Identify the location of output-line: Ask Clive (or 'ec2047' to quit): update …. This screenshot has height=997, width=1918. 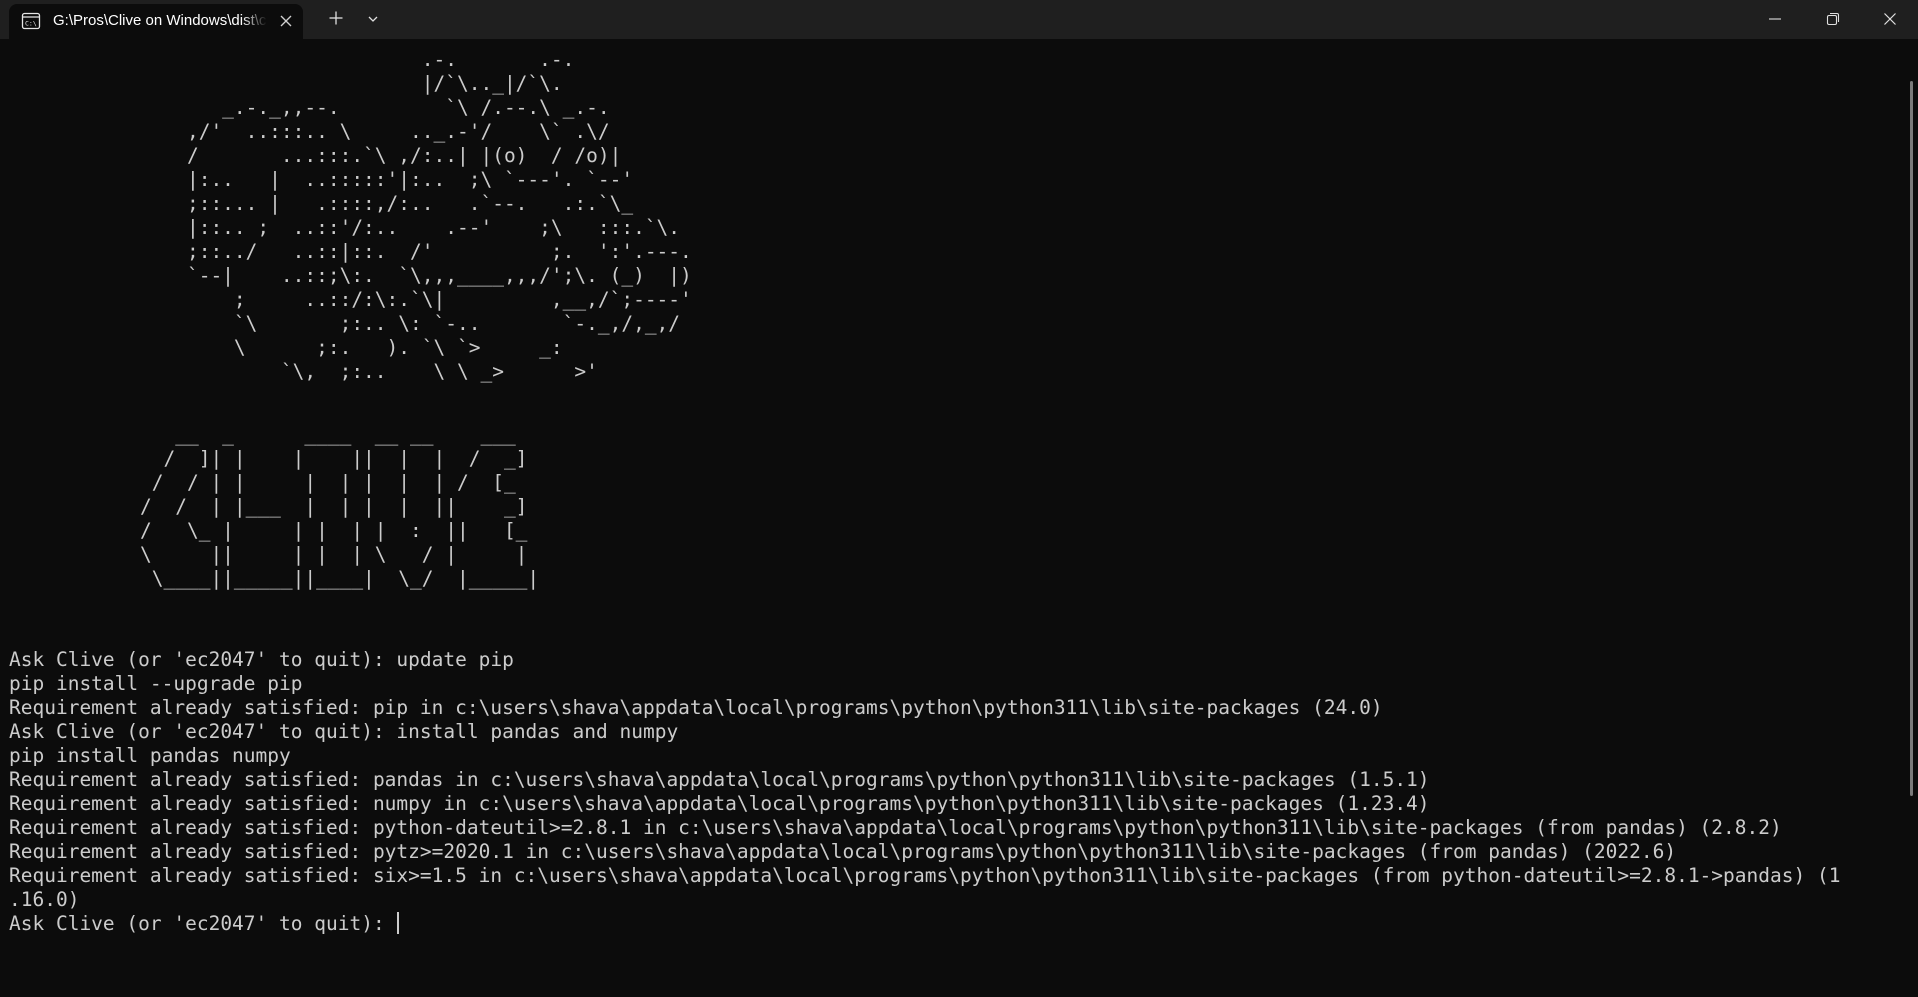
(261, 659).